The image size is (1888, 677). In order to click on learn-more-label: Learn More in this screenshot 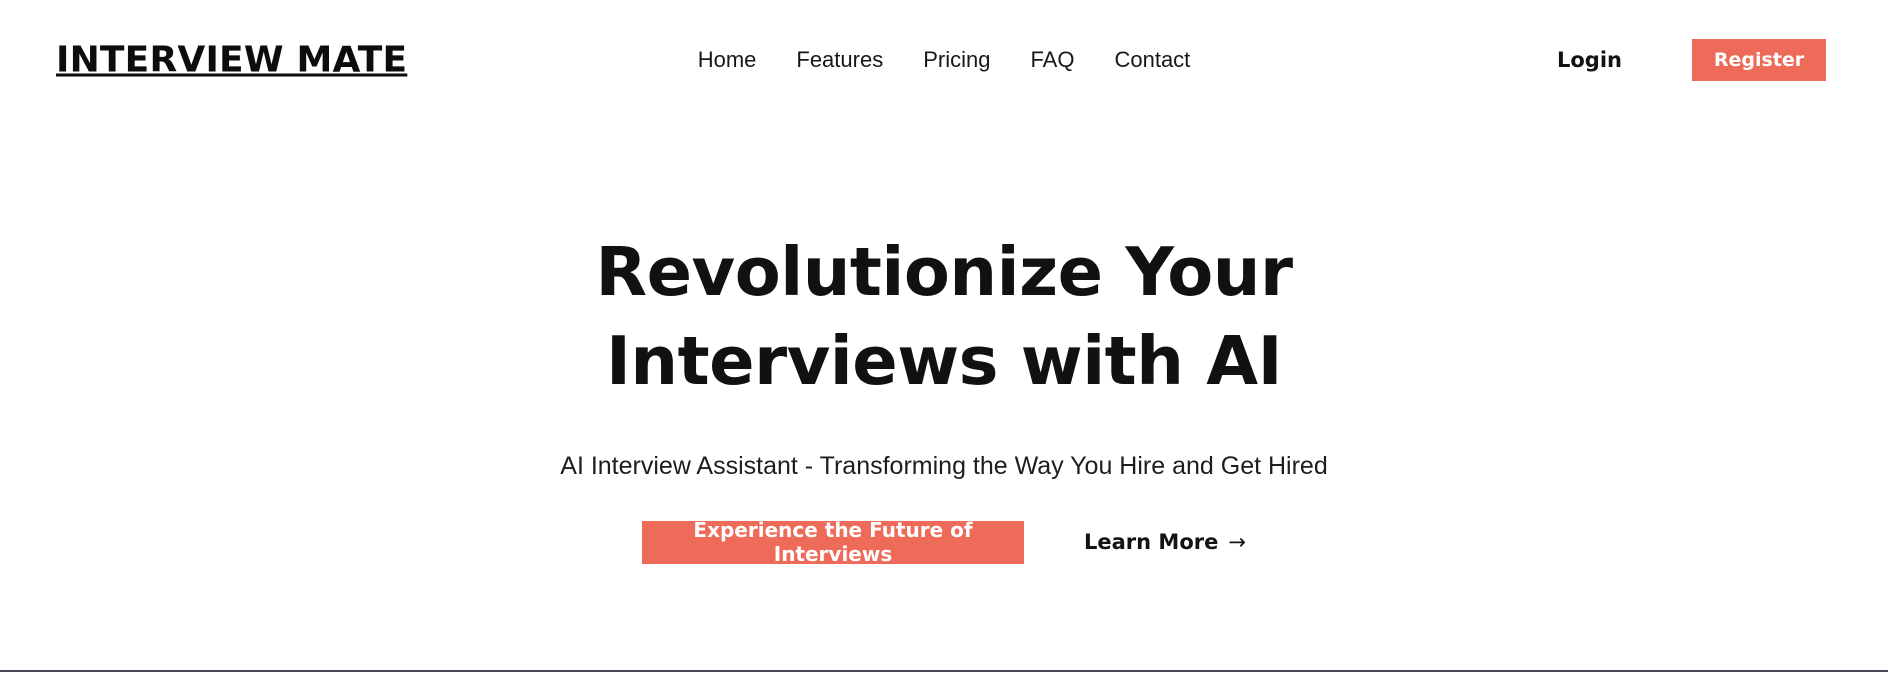, I will do `click(1151, 542)`.